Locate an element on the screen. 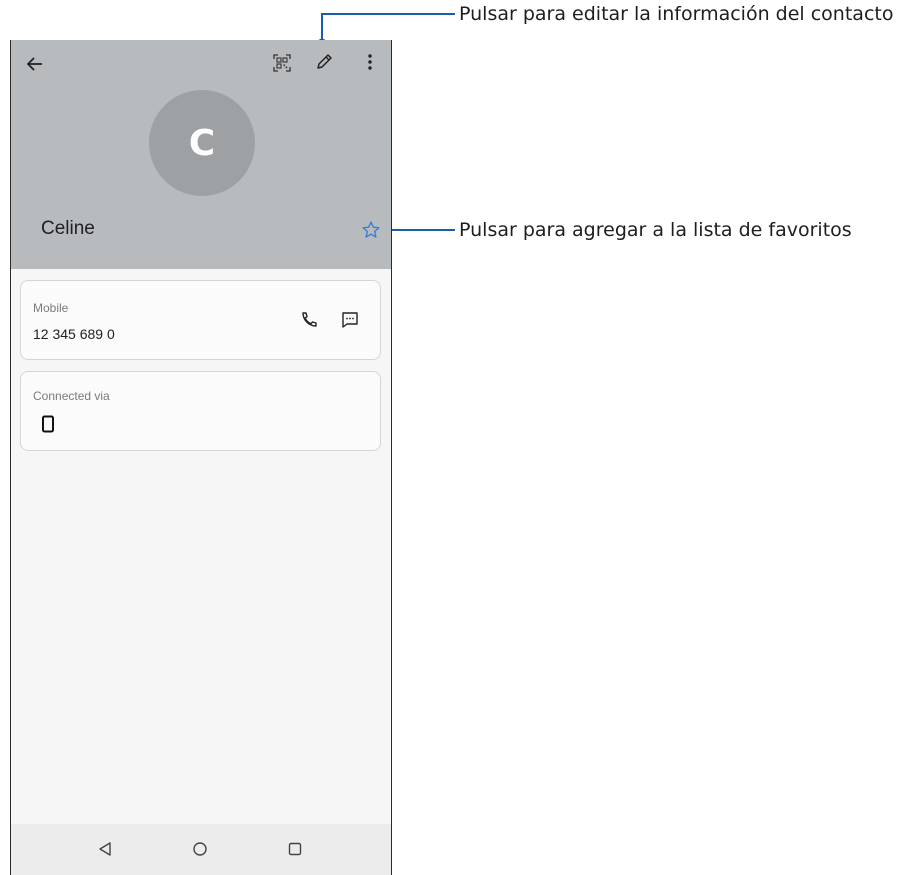  nav-back-icon is located at coordinates (105, 849).